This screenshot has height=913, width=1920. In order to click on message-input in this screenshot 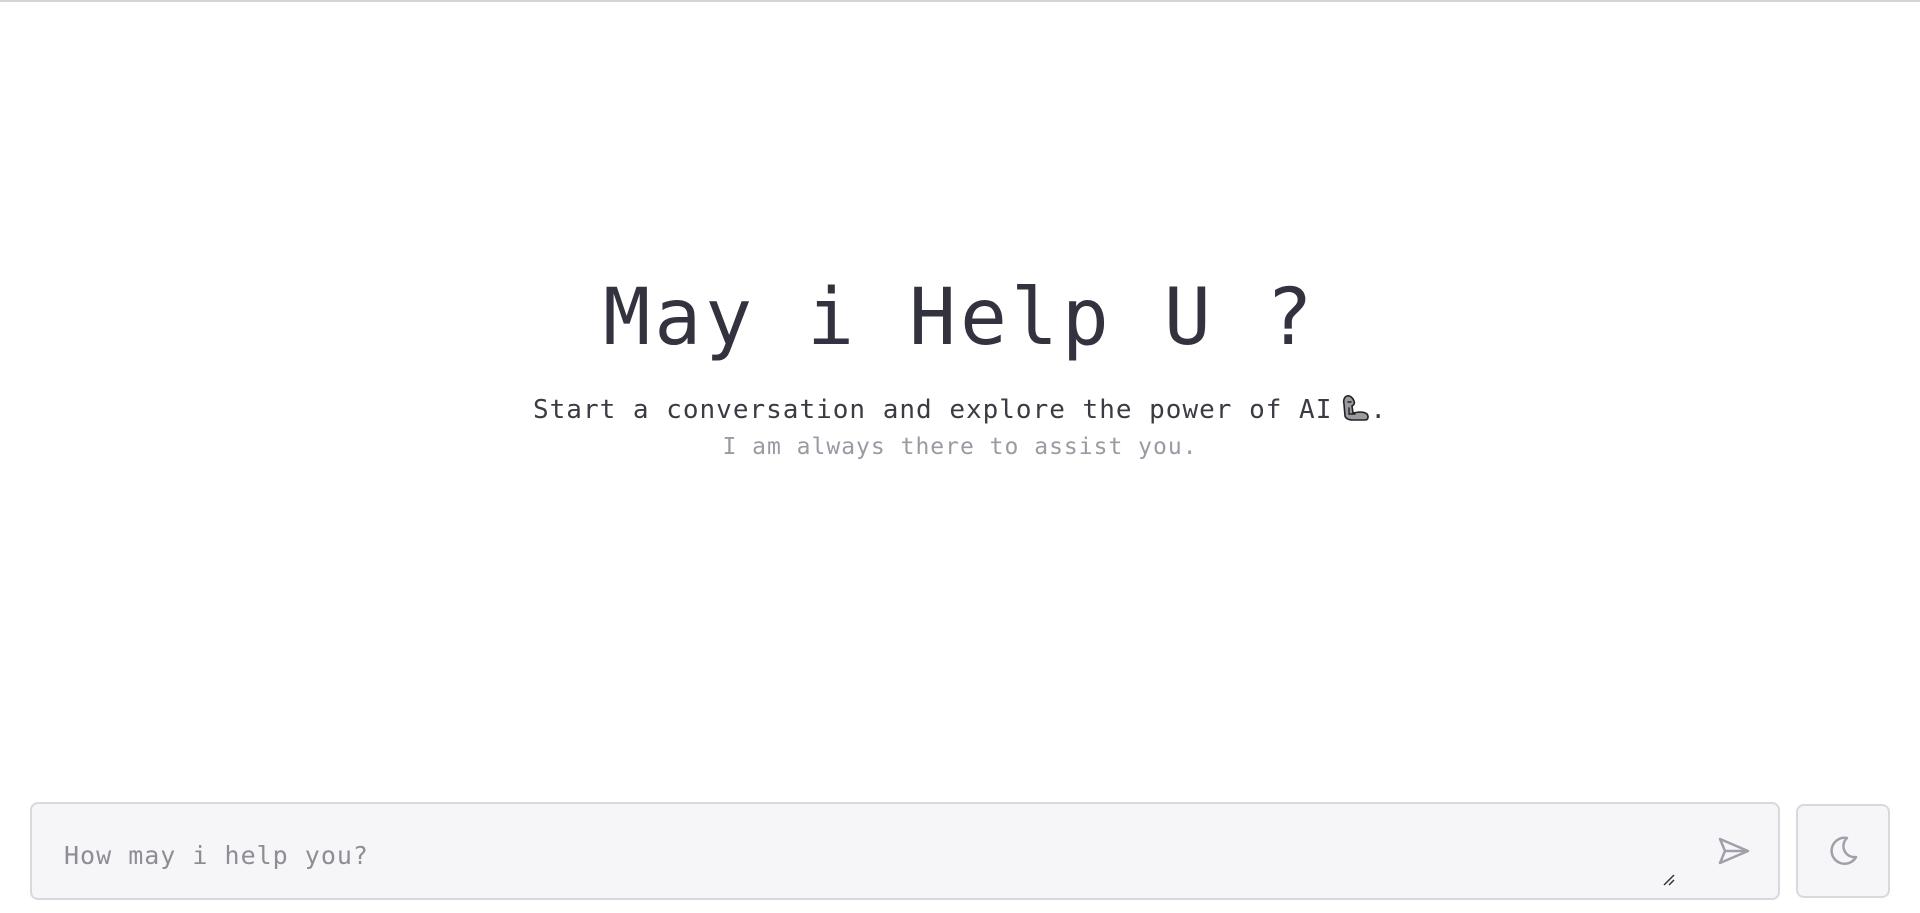, I will do `click(864, 855)`.